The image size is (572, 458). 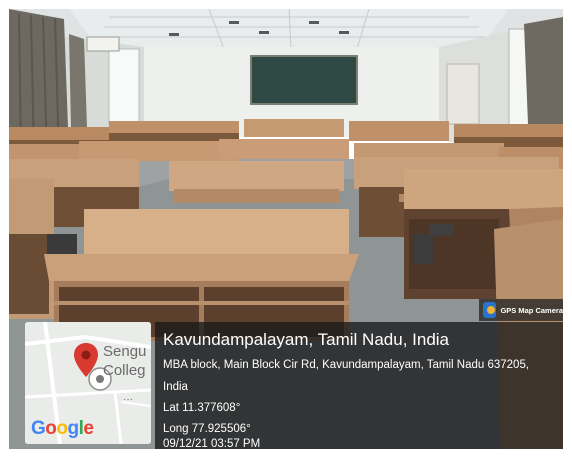 I want to click on gps-map-camera-badge: GPS Map Camera, so click(x=521, y=310).